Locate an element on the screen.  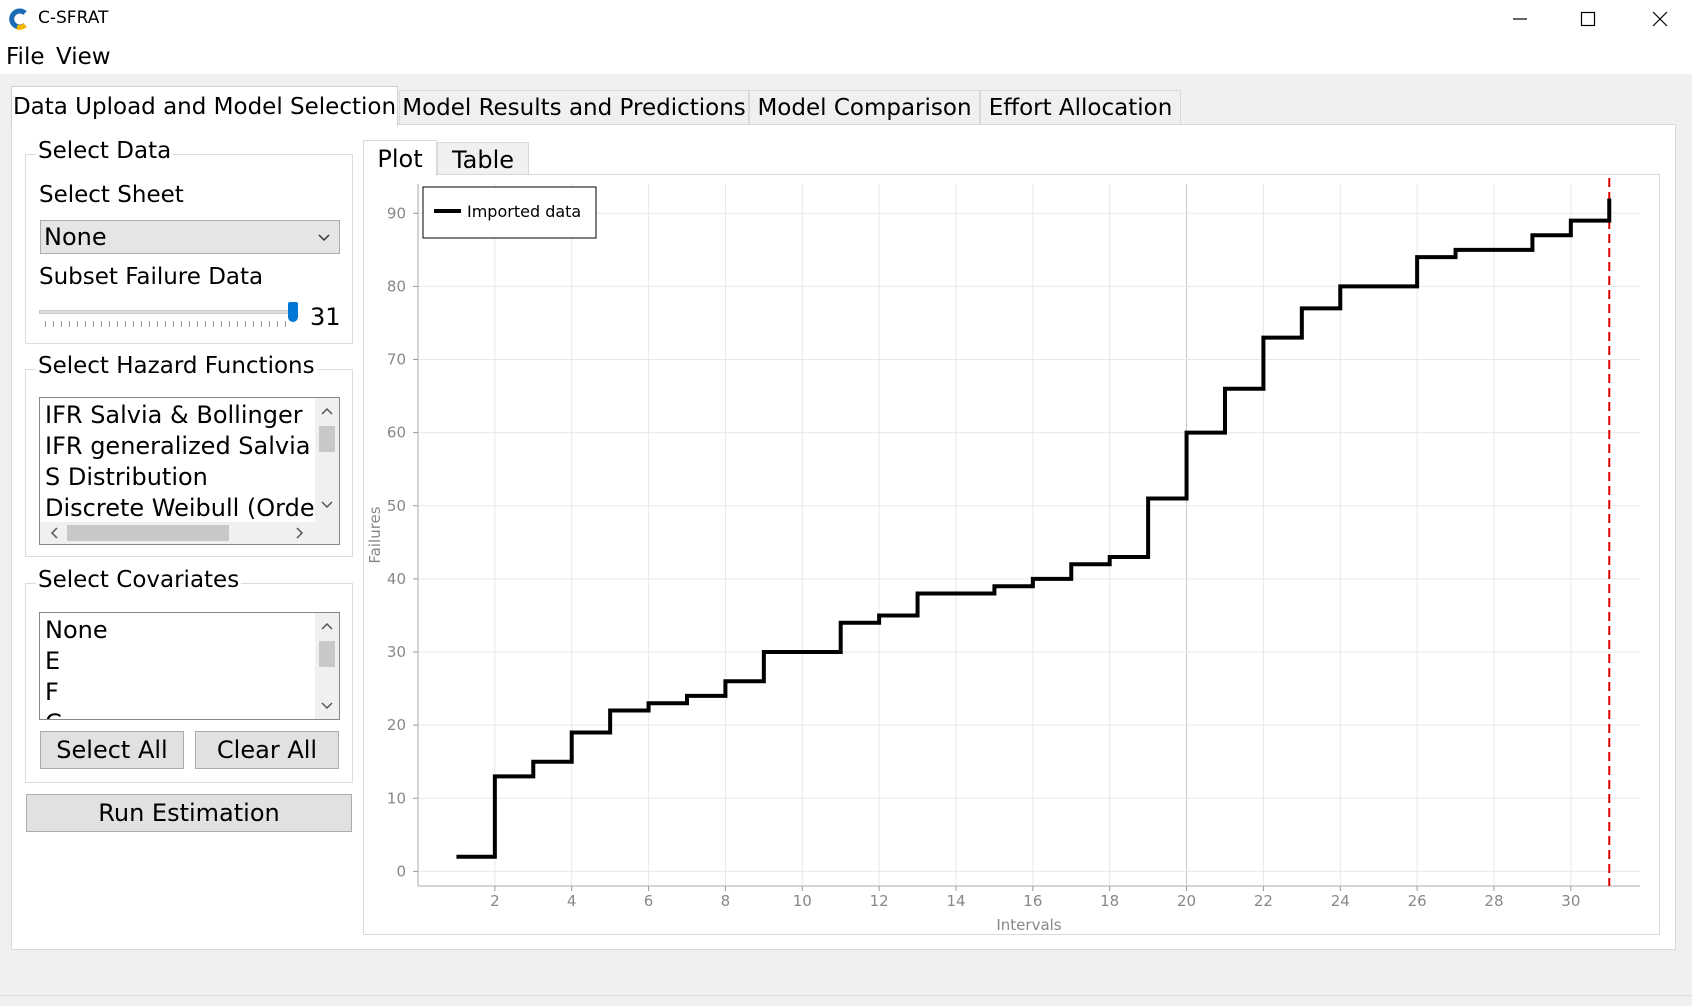
maximize-icon is located at coordinates (1588, 19).